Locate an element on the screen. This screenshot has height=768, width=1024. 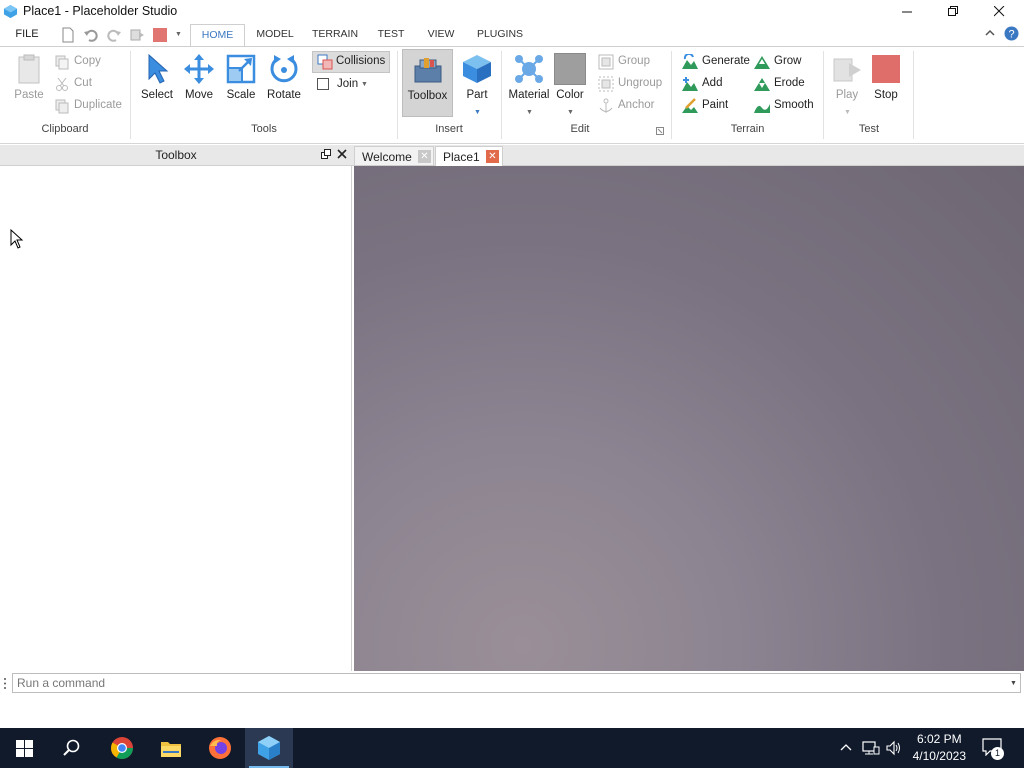
minimize-button is located at coordinates (907, 11).